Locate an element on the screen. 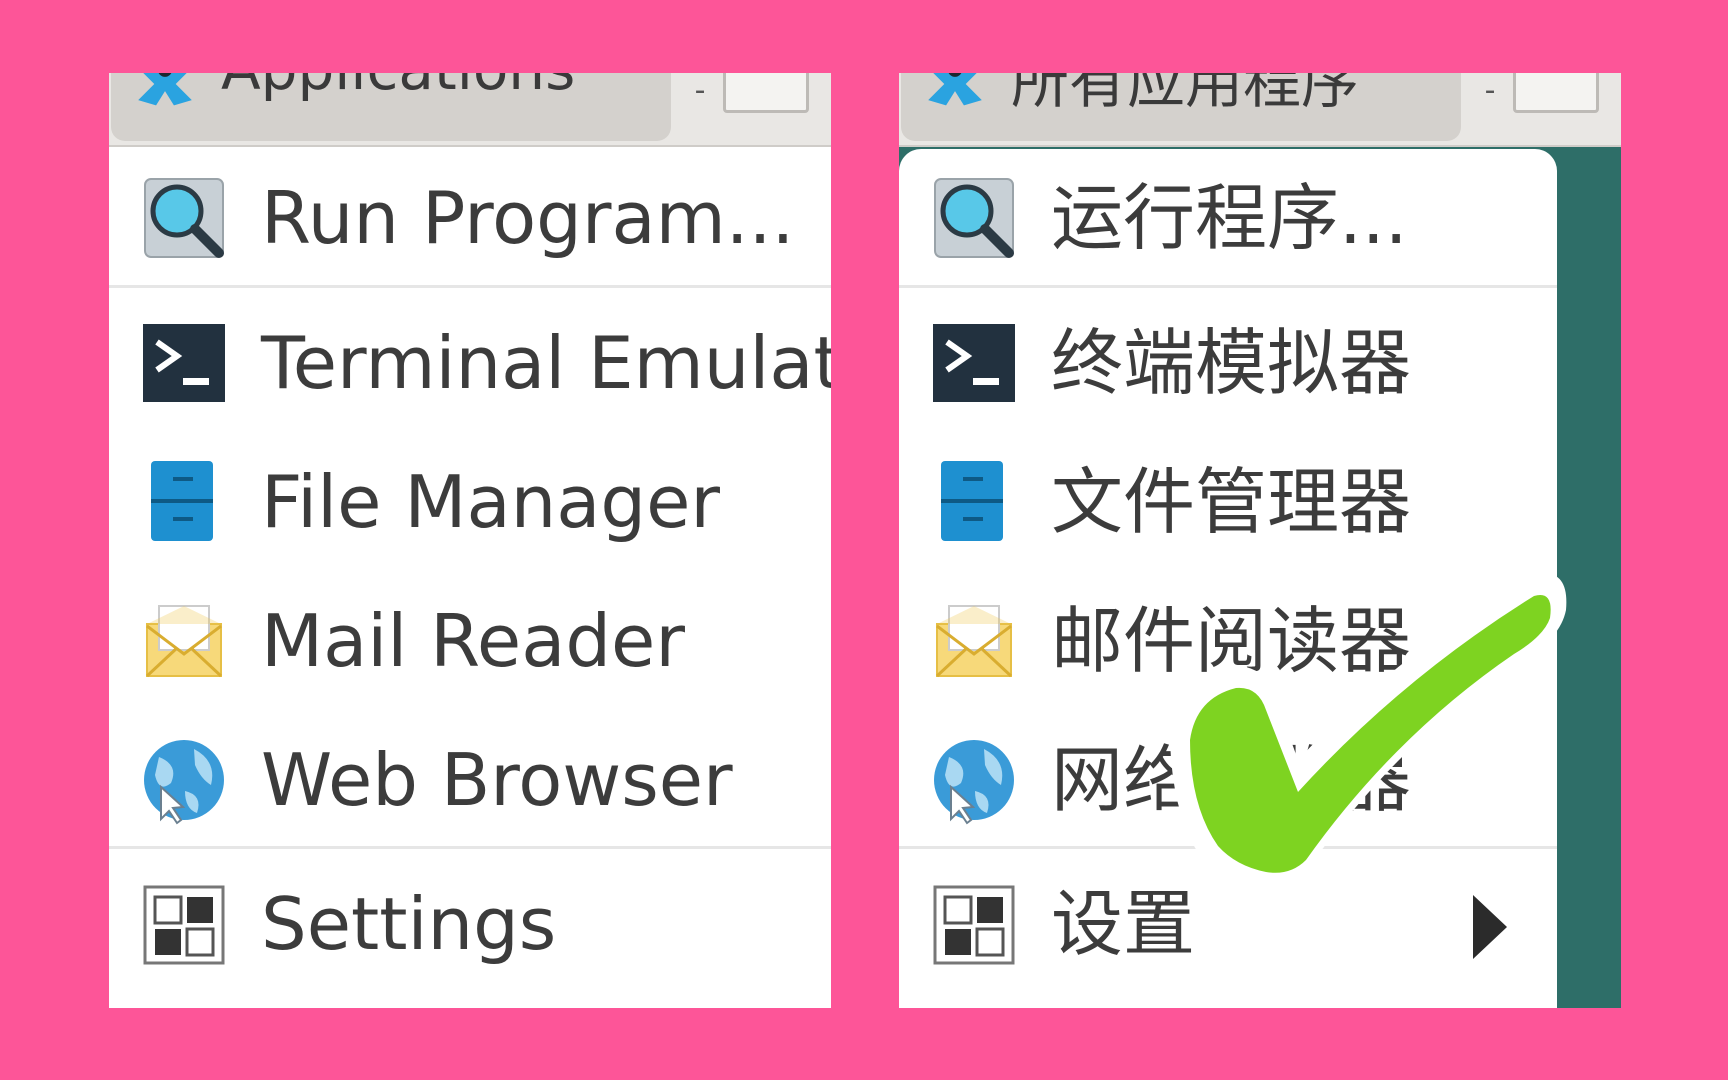 This screenshot has width=1728, height=1080. menu-item-settings: Settings is located at coordinates (470, 915).